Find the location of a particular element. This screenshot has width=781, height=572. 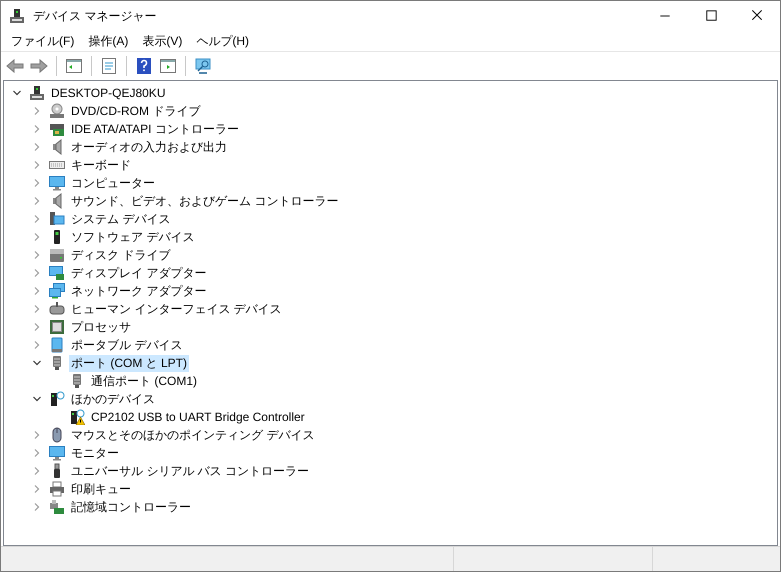

tree-item: オーディオの入力および出力 is located at coordinates (149, 147).